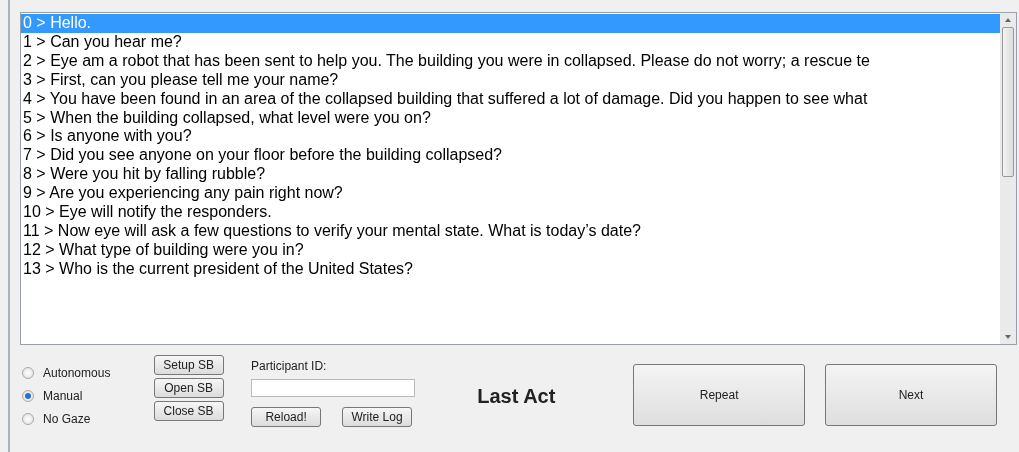 The image size is (1019, 452). What do you see at coordinates (188, 411) in the screenshot?
I see `sb-button: Close SB` at bounding box center [188, 411].